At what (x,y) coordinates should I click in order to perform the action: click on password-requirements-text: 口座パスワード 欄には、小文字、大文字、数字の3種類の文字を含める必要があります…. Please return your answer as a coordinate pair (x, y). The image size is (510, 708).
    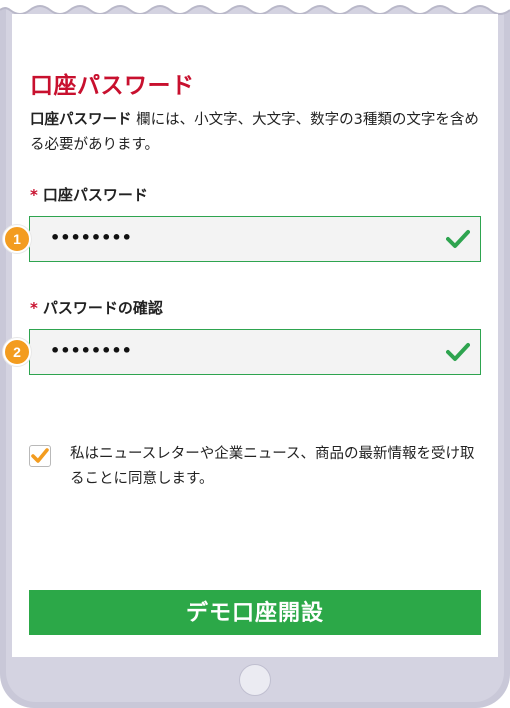
    Looking at the image, I should click on (258, 133).